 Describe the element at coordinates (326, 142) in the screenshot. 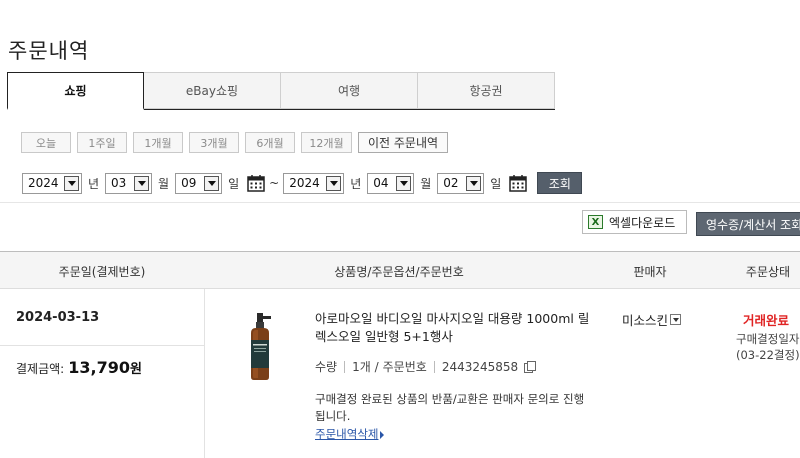

I see `period-12month-button: 12개월` at that location.